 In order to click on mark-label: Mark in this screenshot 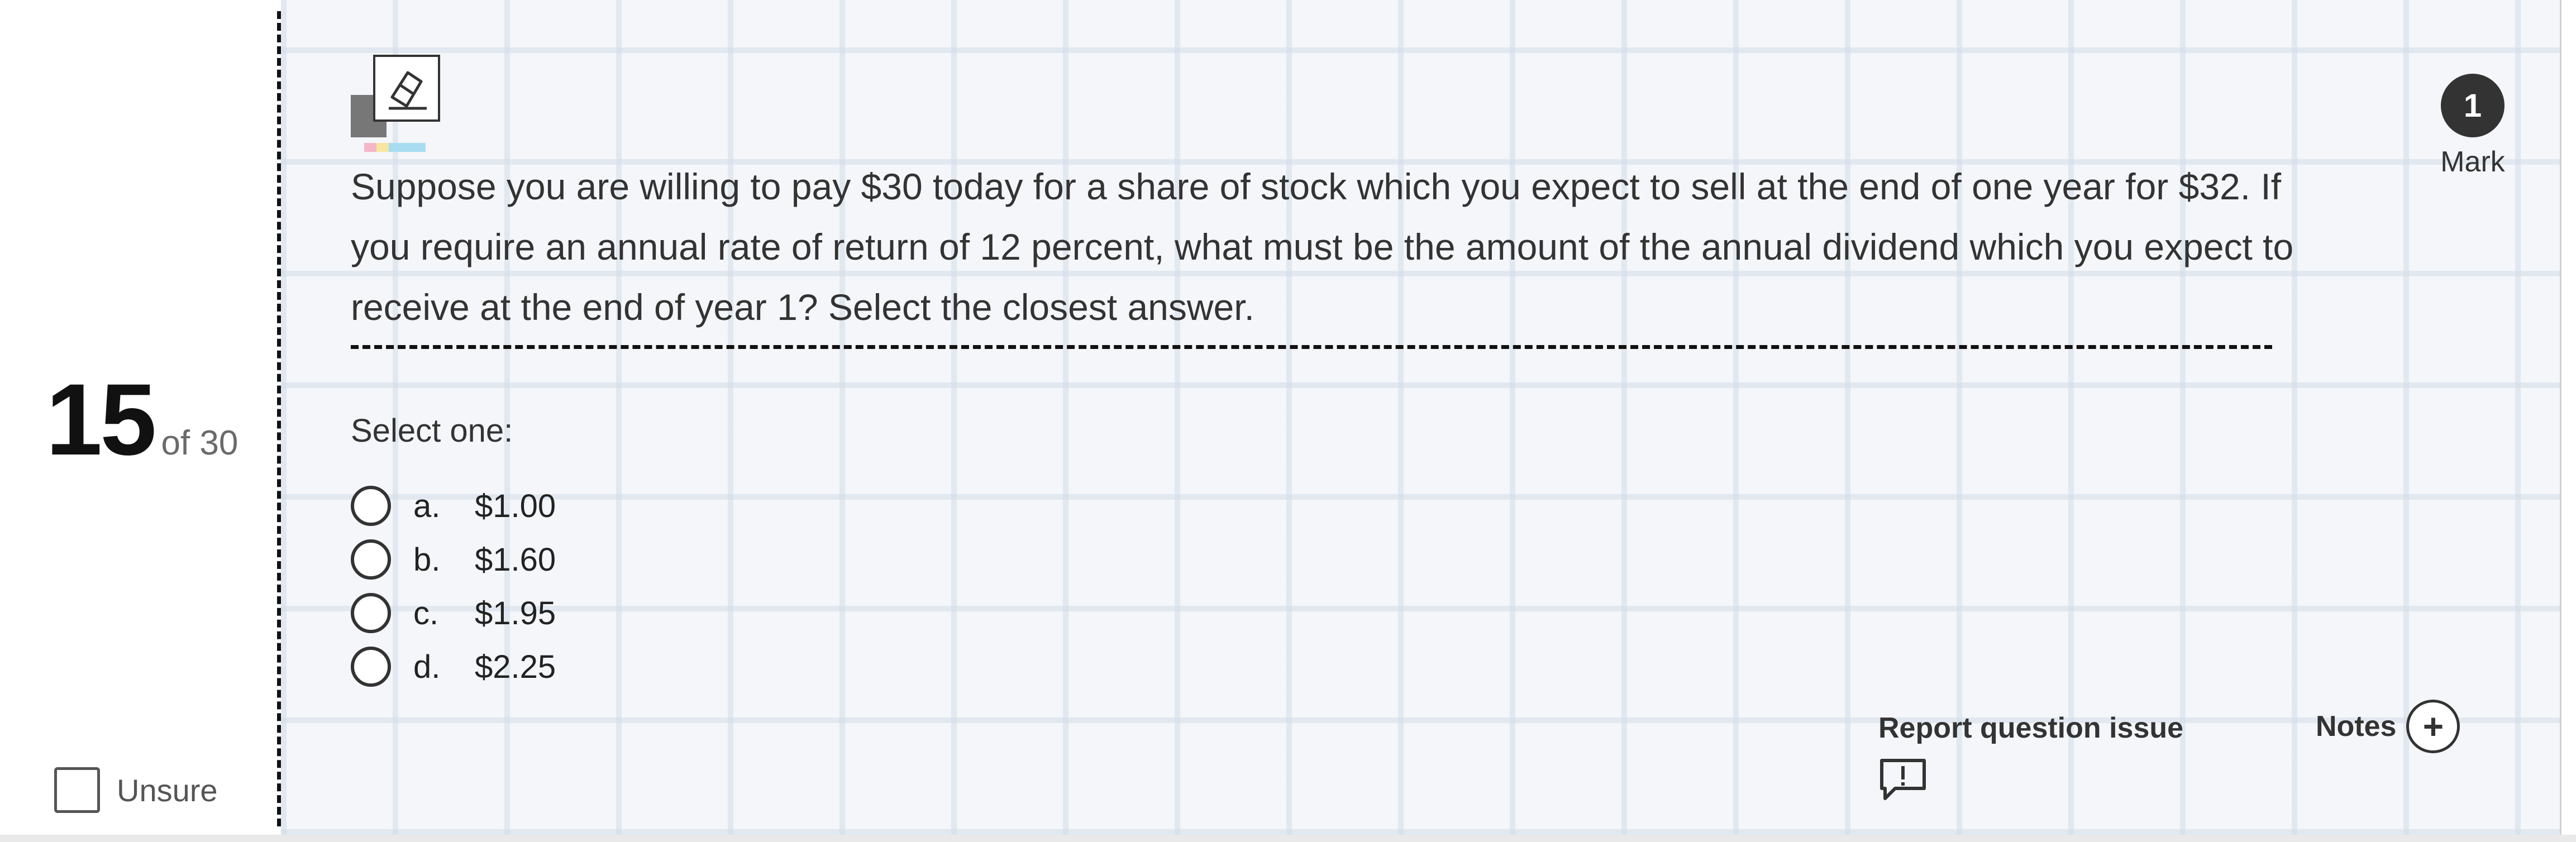, I will do `click(2472, 162)`.